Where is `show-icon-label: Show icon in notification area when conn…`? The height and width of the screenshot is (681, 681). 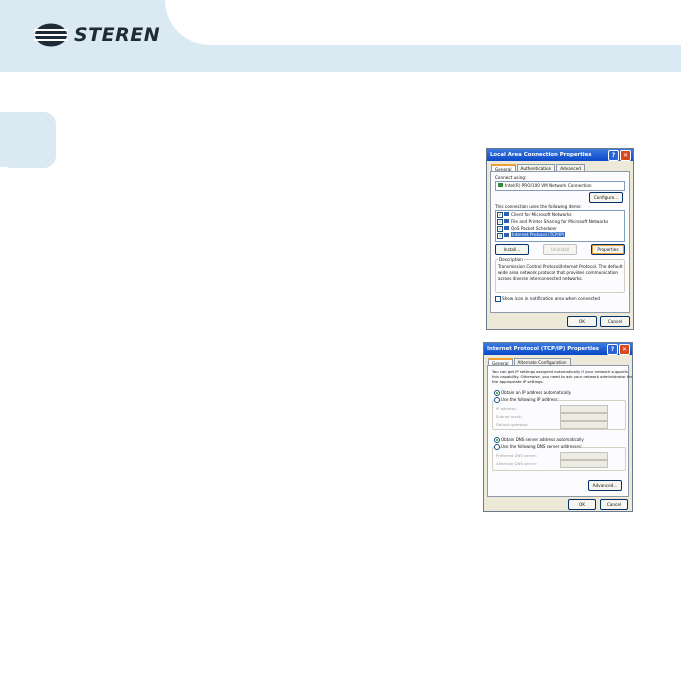
show-icon-label: Show icon in notification area when conn… is located at coordinates (551, 298).